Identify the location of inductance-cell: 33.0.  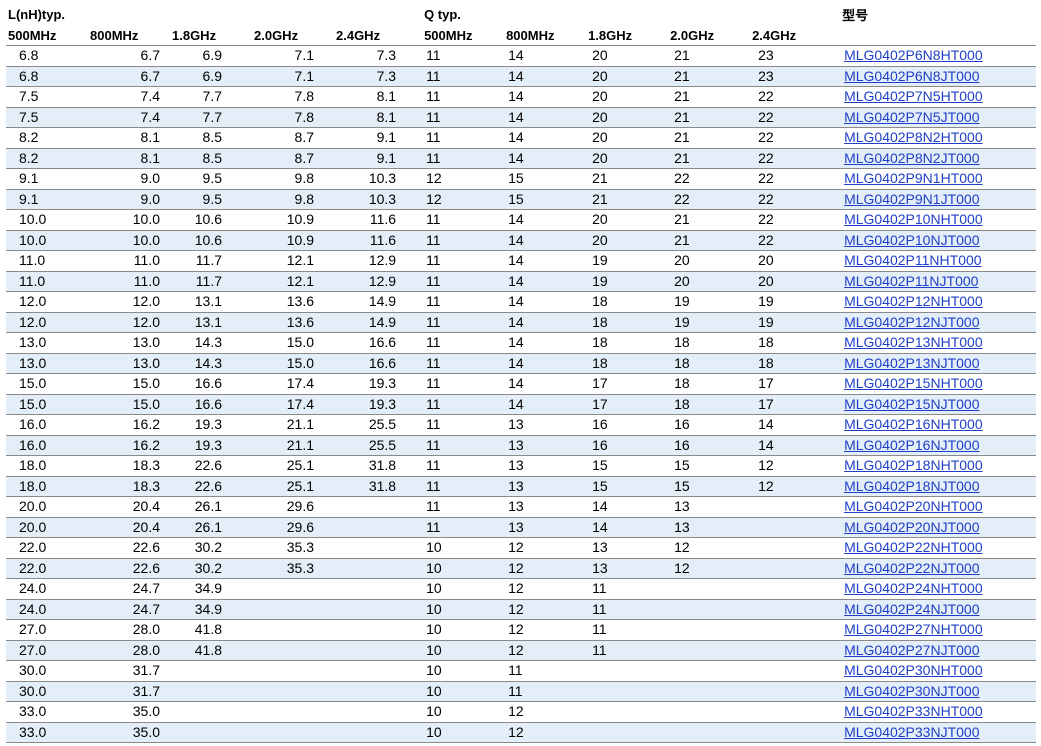
(47, 732).